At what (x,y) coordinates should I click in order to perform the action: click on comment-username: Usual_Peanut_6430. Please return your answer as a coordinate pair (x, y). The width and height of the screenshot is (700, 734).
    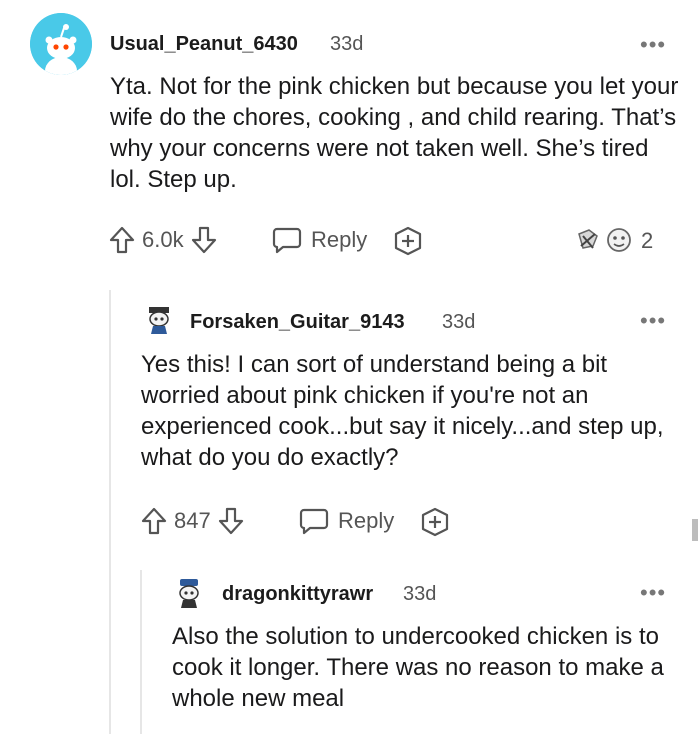
    Looking at the image, I should click on (204, 44).